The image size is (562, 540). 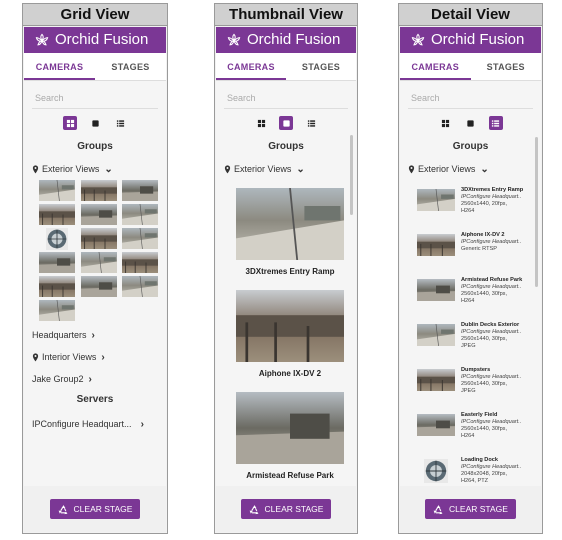 I want to click on camera-spec: Generic RTSP, so click(x=479, y=249).